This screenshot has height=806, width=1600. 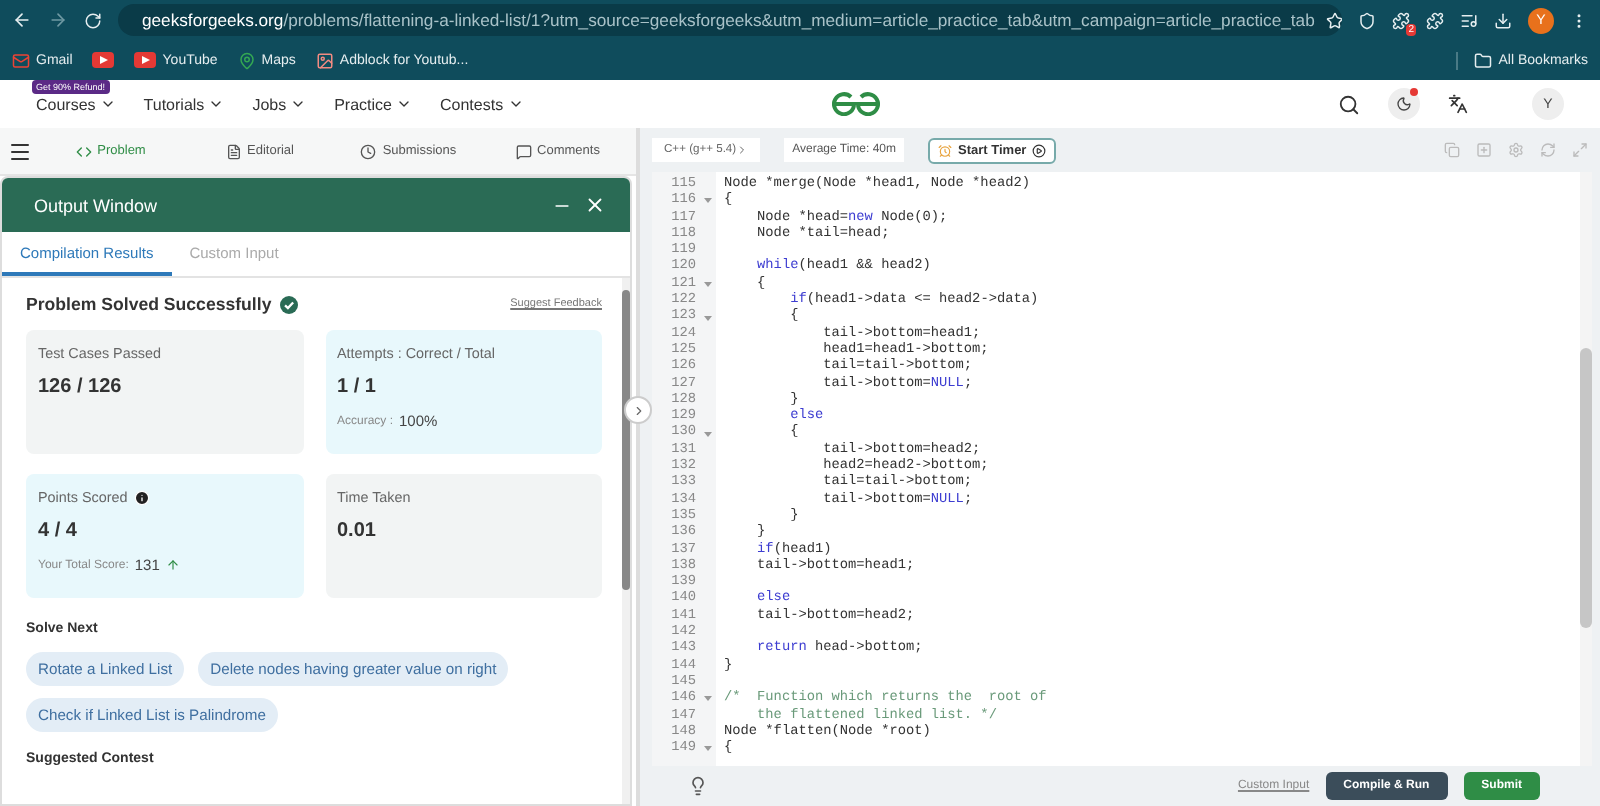 I want to click on close-icon, so click(x=595, y=205).